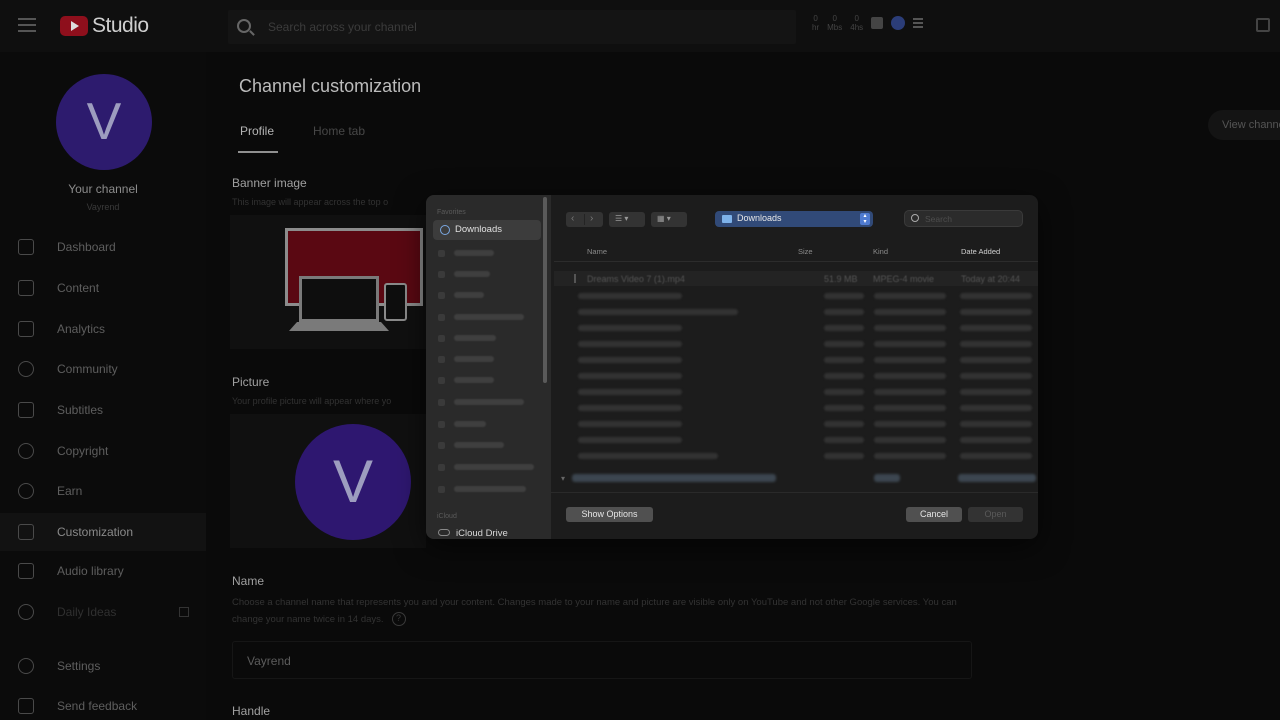  What do you see at coordinates (796, 478) in the screenshot?
I see `folder-row-expanded: ▾` at bounding box center [796, 478].